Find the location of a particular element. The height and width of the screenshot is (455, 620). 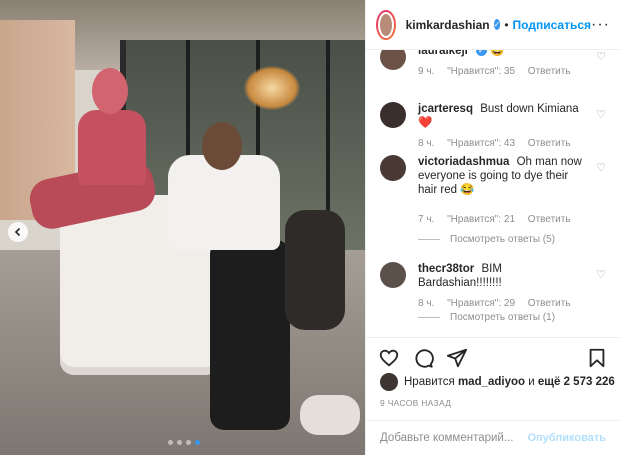

photo-chandelier is located at coordinates (272, 88).